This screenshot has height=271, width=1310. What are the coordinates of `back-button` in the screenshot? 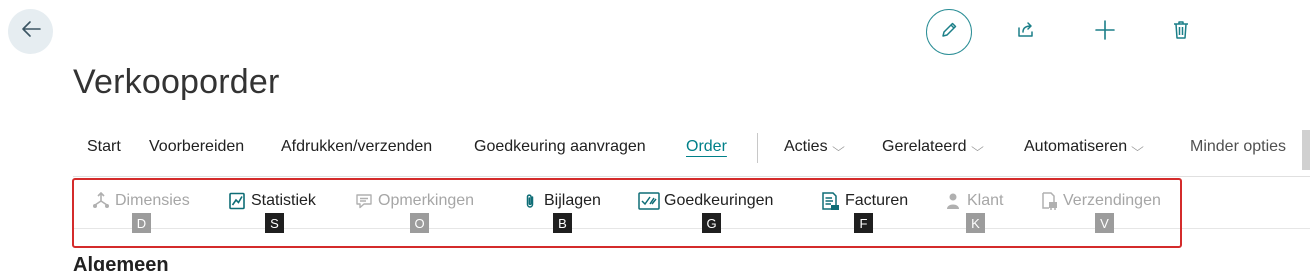 It's located at (30, 31).